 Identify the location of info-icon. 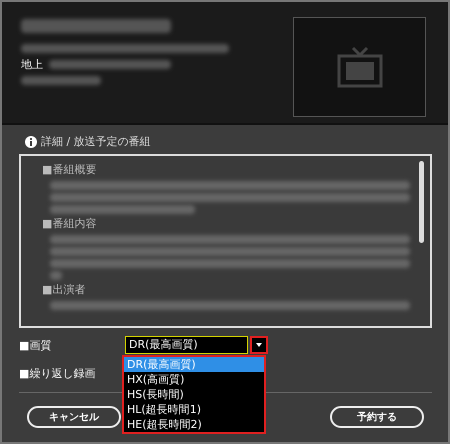
(31, 142).